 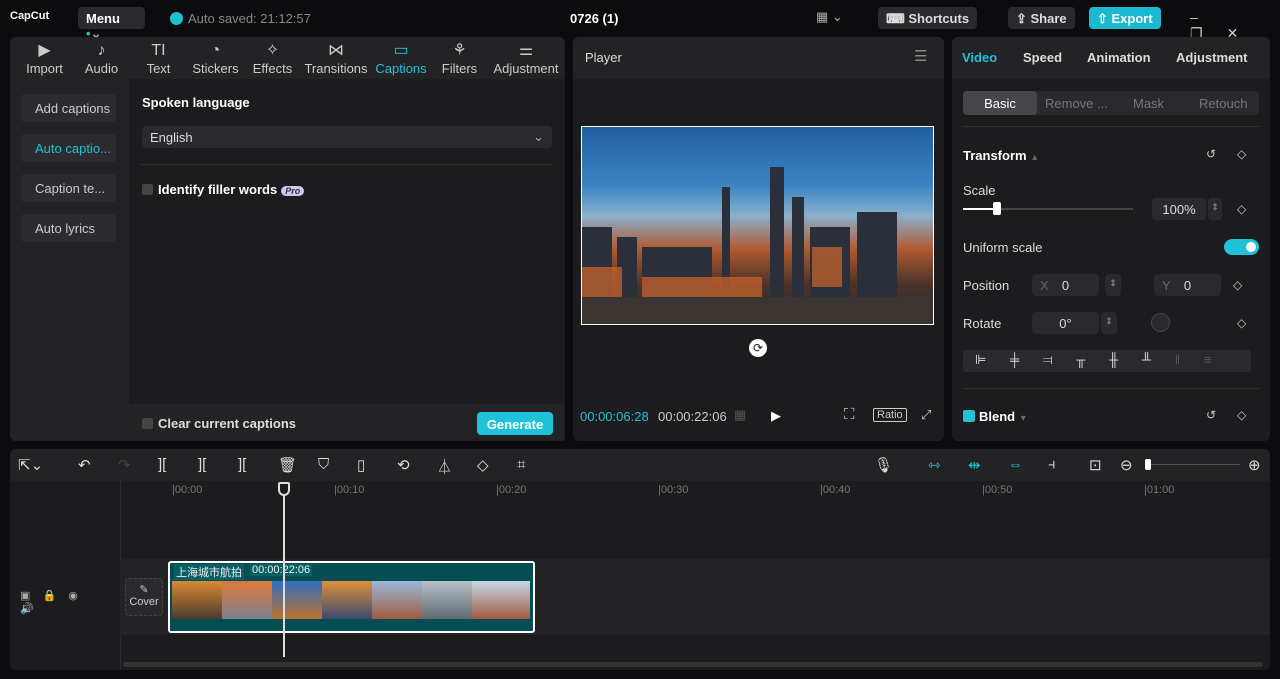 I want to click on shortcuts-button: ⌨ Shortcuts, so click(x=928, y=18).